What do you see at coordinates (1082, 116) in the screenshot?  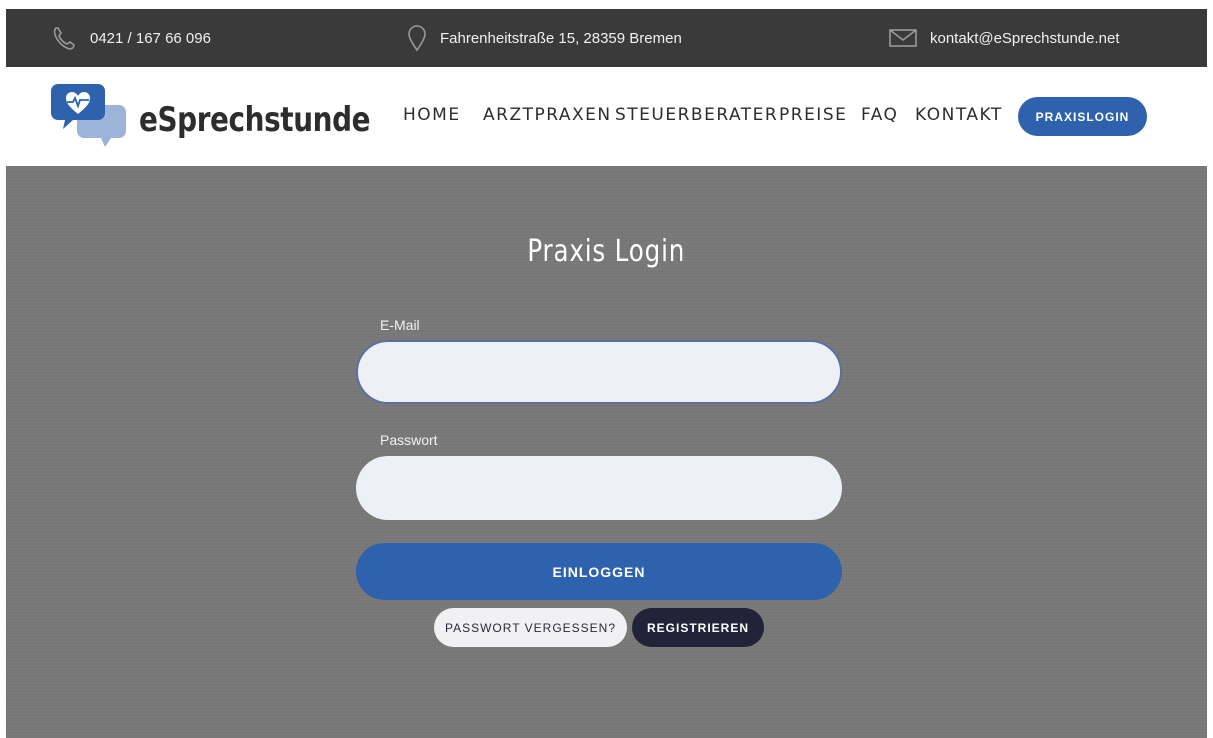 I see `praxislogin-button: PRAXISLOGIN` at bounding box center [1082, 116].